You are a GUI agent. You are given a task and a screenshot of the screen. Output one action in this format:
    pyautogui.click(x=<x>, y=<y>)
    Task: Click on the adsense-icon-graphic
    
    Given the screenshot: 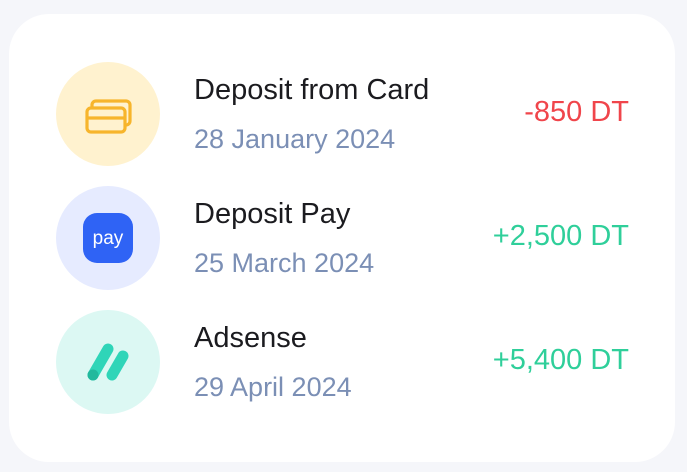 What is the action you would take?
    pyautogui.click(x=108, y=362)
    